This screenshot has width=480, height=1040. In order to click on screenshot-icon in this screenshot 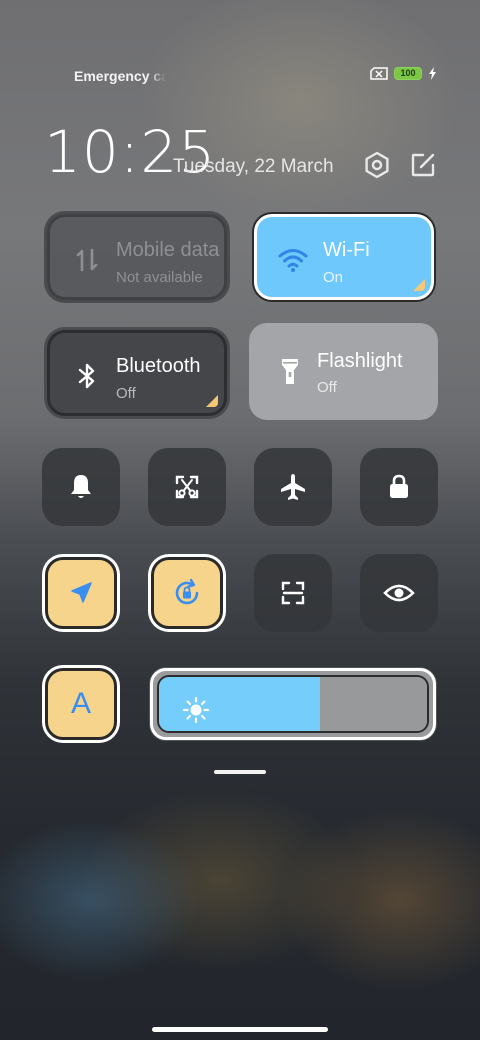, I will do `click(187, 487)`.